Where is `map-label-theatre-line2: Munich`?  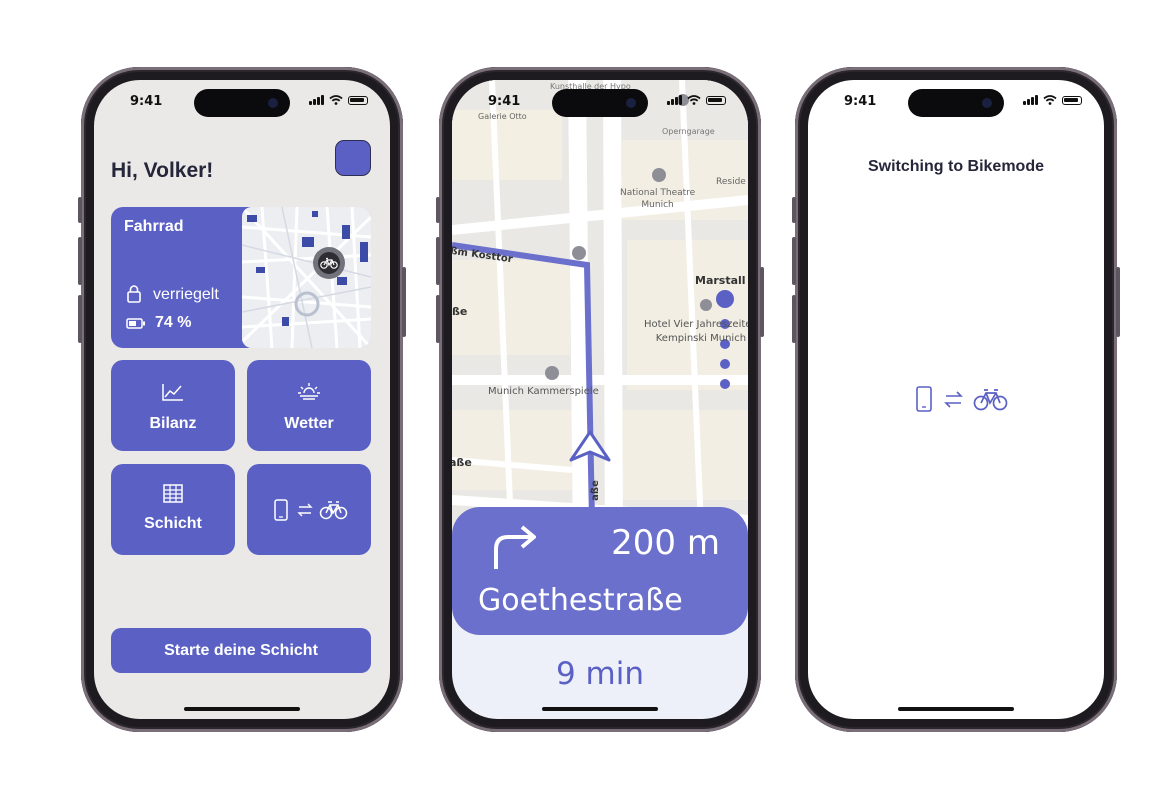 map-label-theatre-line2: Munich is located at coordinates (657, 205).